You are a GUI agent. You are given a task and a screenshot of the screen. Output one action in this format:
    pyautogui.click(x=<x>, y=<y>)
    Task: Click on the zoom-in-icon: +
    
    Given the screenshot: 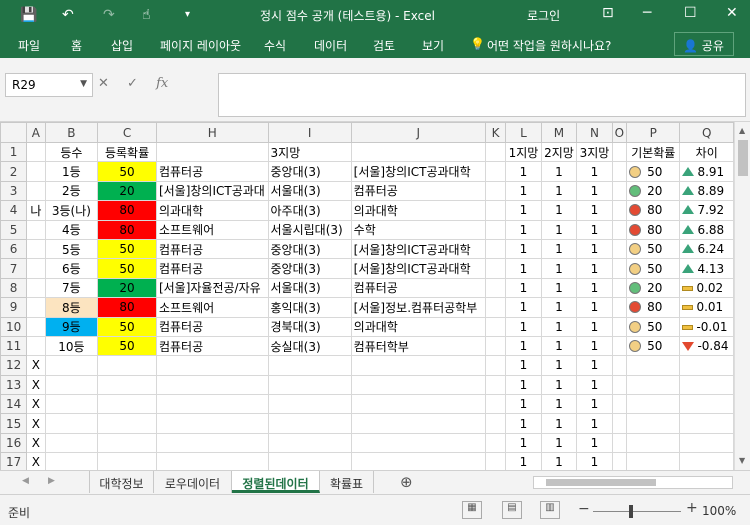 What is the action you would take?
    pyautogui.click(x=692, y=508)
    